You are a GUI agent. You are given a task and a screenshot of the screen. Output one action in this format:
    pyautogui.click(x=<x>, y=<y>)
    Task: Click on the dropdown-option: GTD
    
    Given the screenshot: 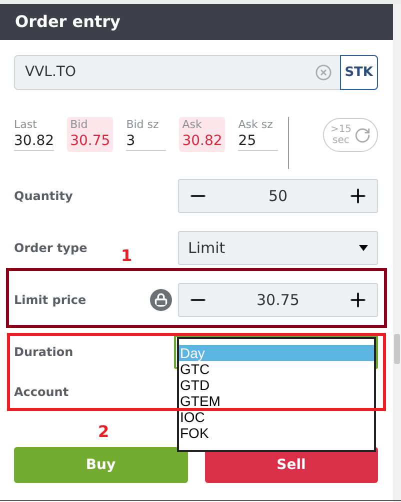 What is the action you would take?
    pyautogui.click(x=276, y=385)
    